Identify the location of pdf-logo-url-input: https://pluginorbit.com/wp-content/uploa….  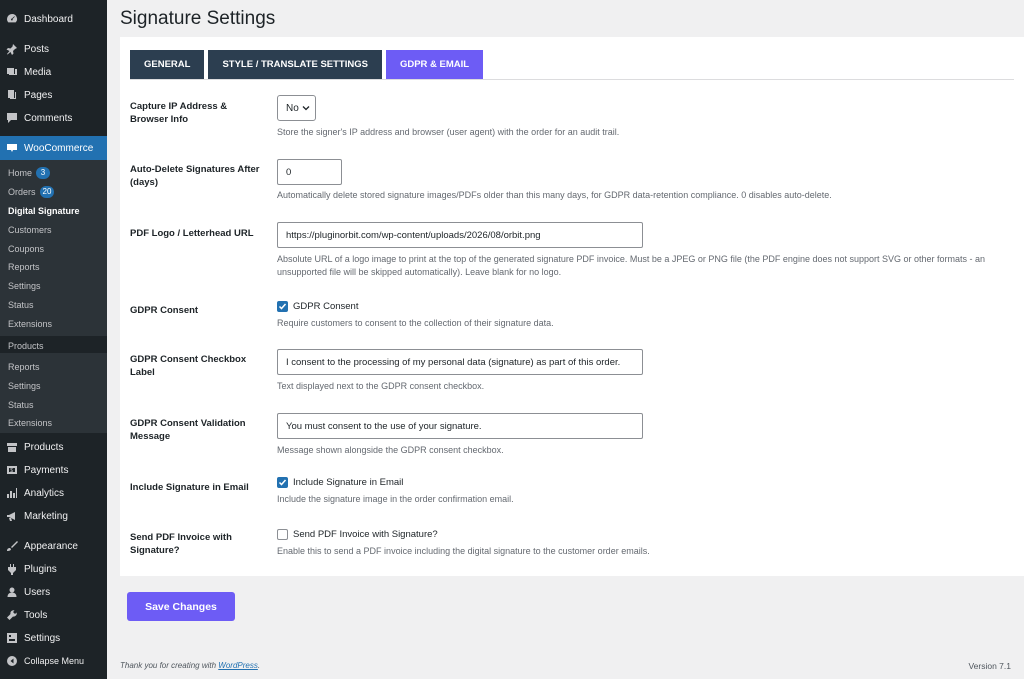
(460, 235).